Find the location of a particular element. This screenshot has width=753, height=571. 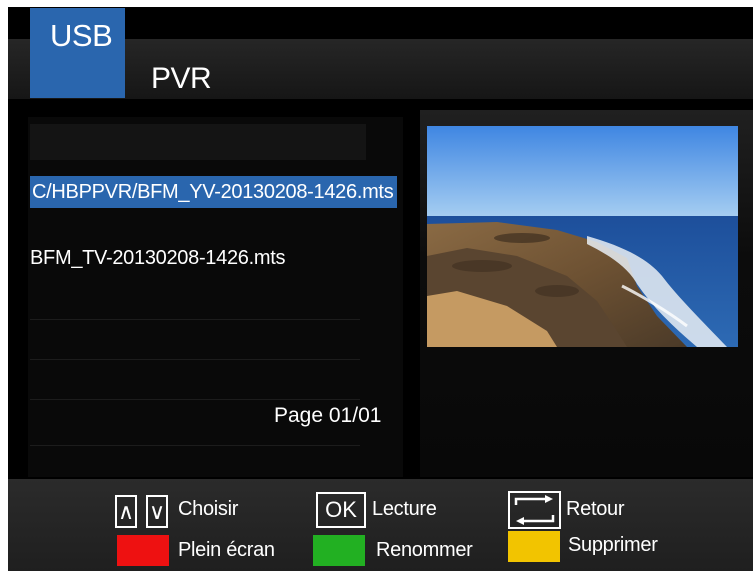

return-icon is located at coordinates (534, 510).